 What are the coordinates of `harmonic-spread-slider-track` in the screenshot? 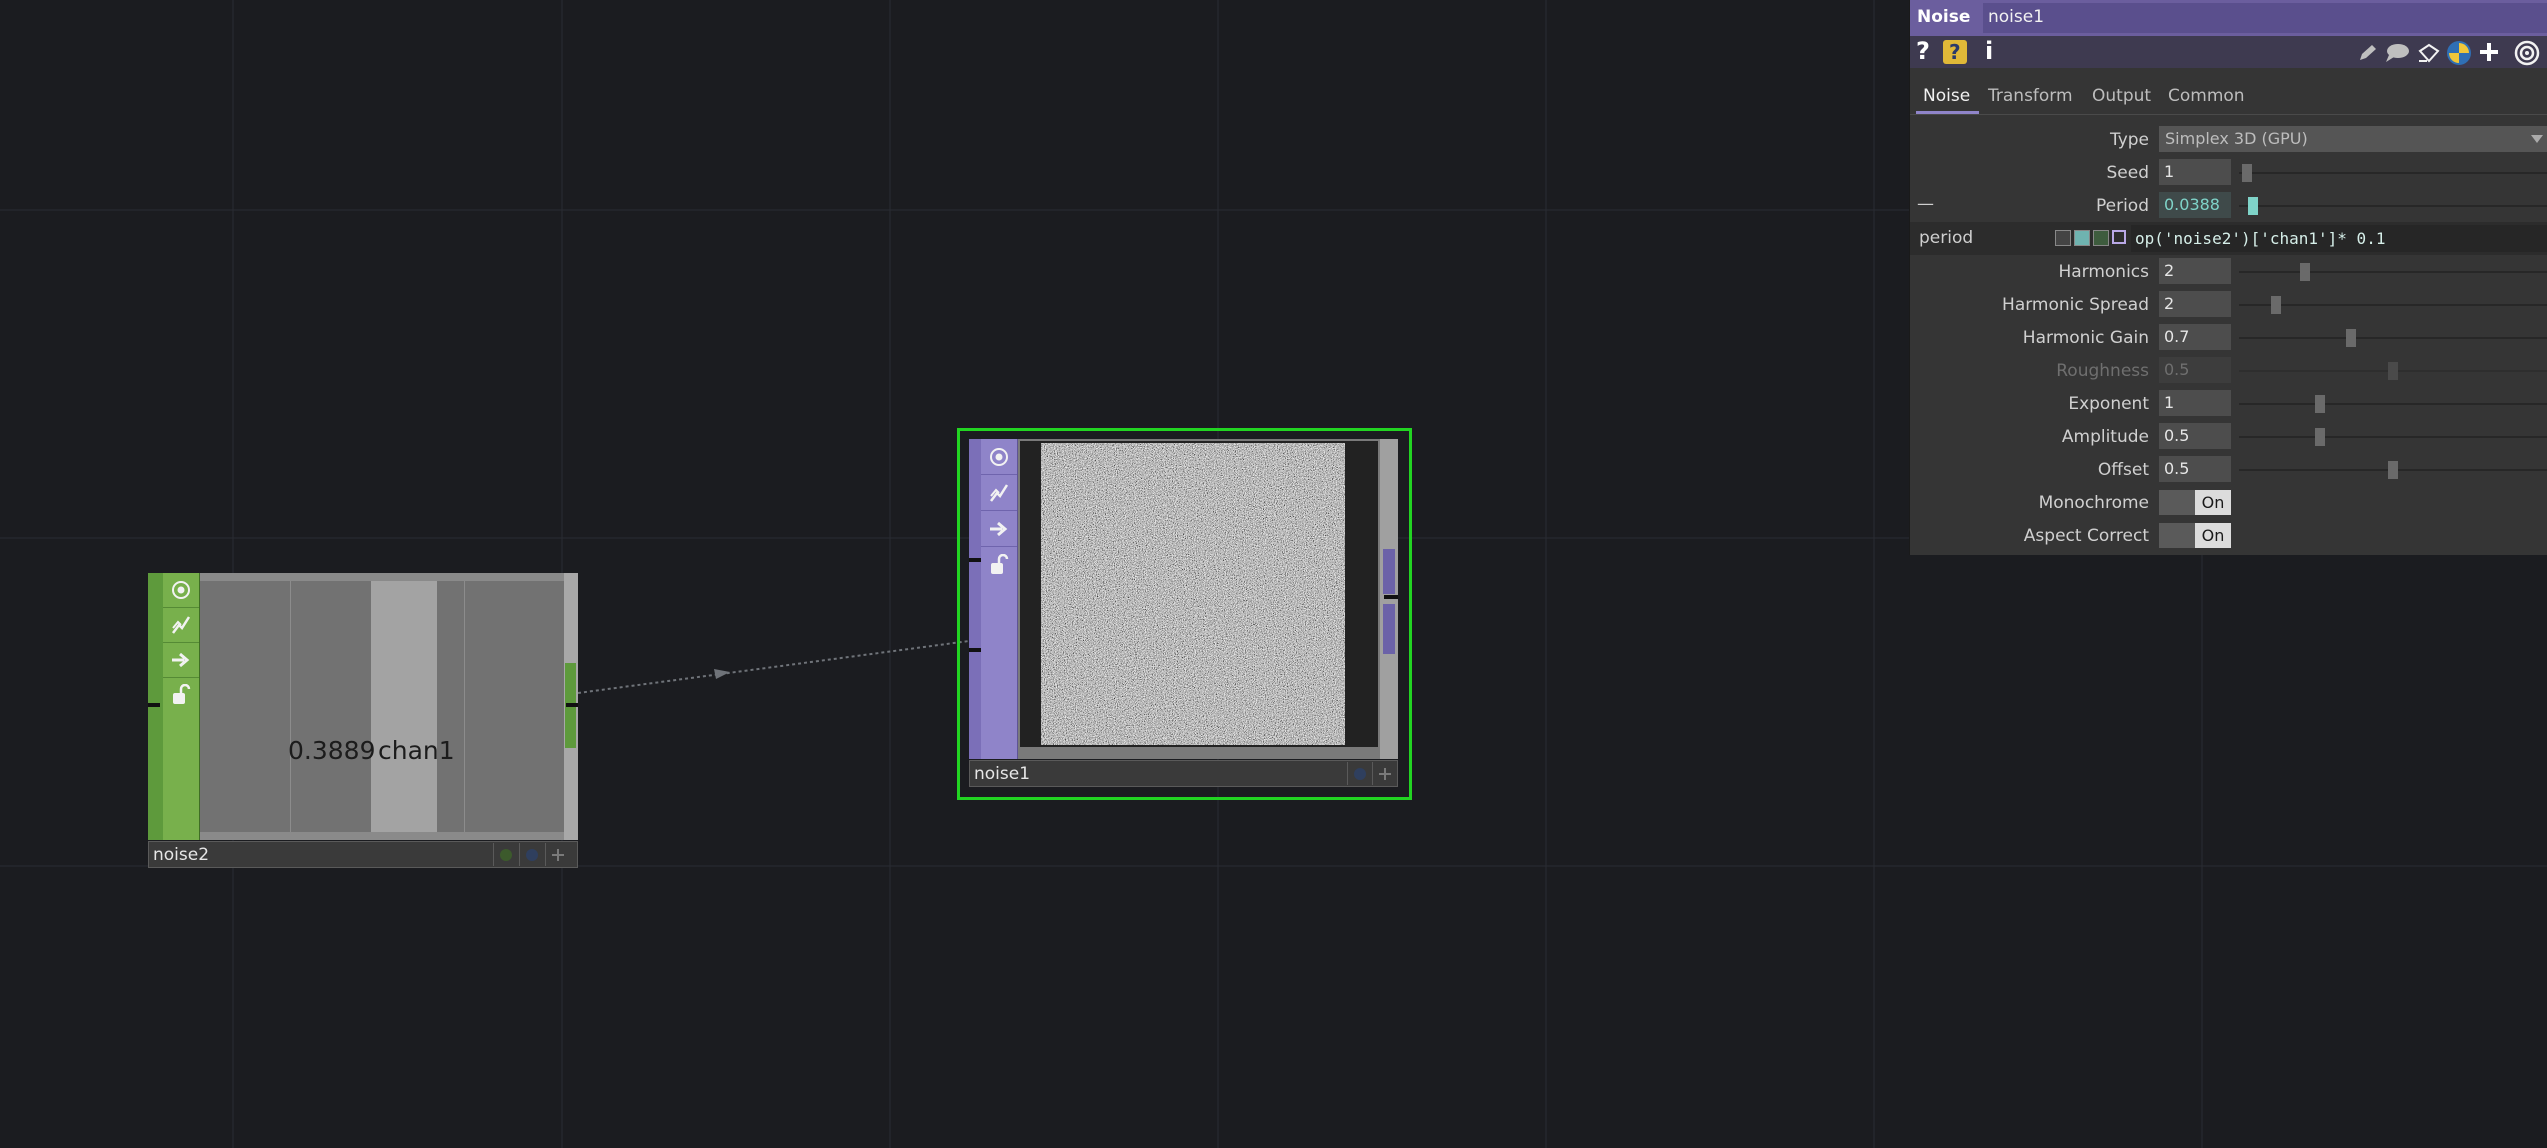 It's located at (2393, 305).